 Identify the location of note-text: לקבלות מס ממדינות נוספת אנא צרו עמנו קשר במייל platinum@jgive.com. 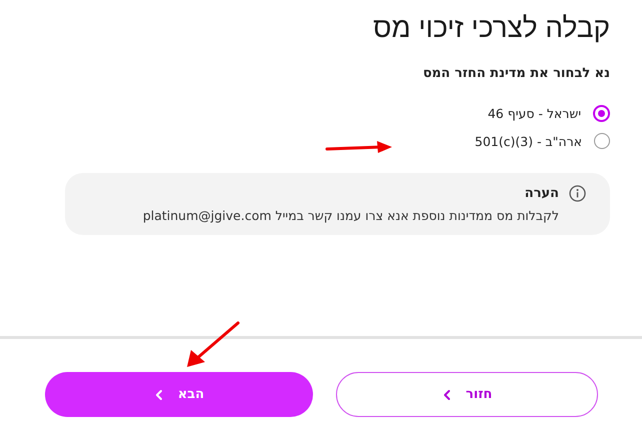
(350, 215).